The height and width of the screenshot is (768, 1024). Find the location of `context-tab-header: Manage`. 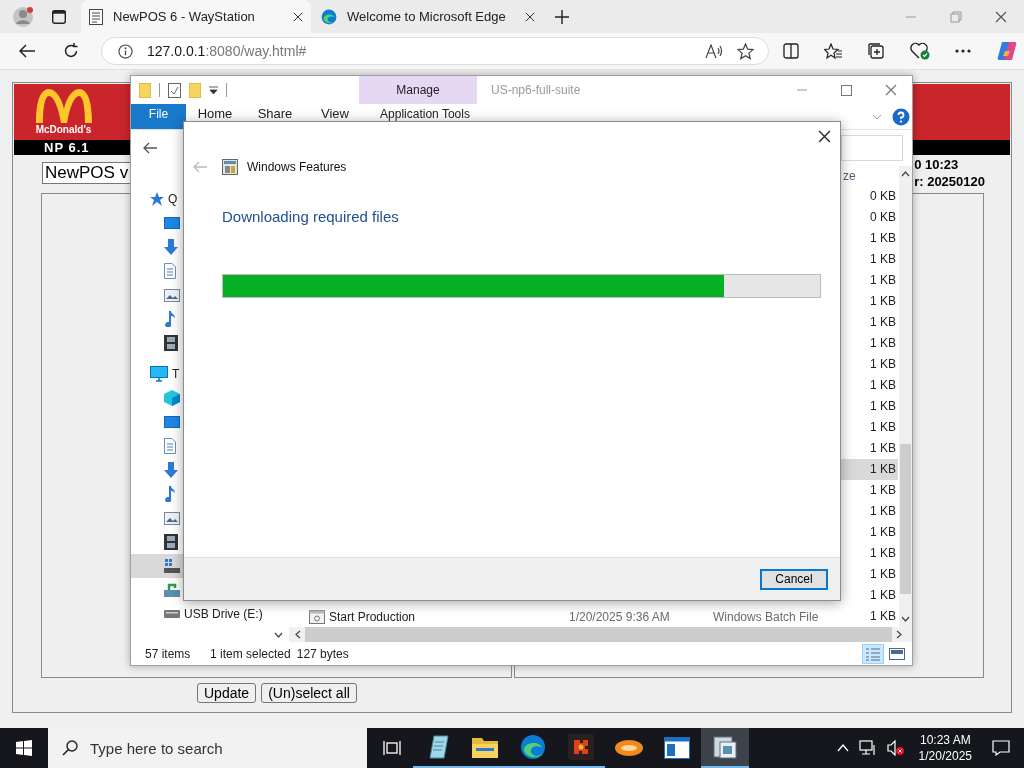

context-tab-header: Manage is located at coordinates (418, 90).